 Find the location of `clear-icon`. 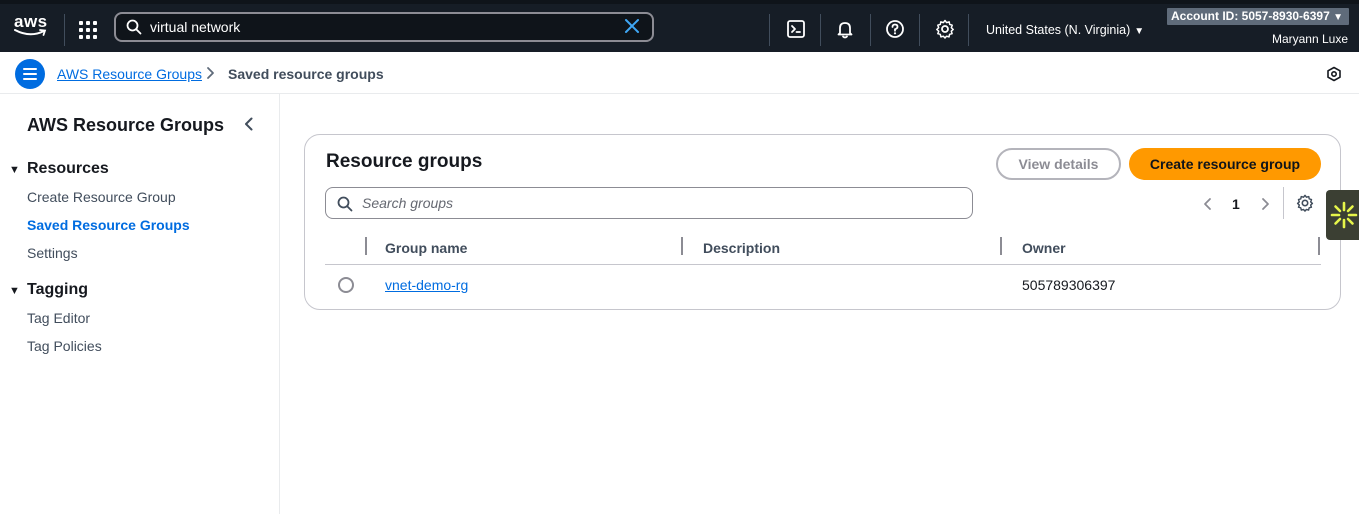

clear-icon is located at coordinates (632, 26).